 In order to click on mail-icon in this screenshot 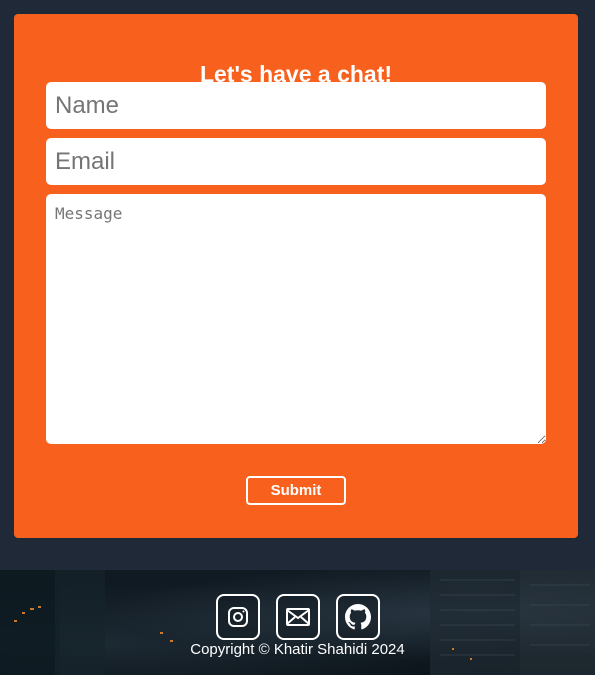, I will do `click(297, 617)`.